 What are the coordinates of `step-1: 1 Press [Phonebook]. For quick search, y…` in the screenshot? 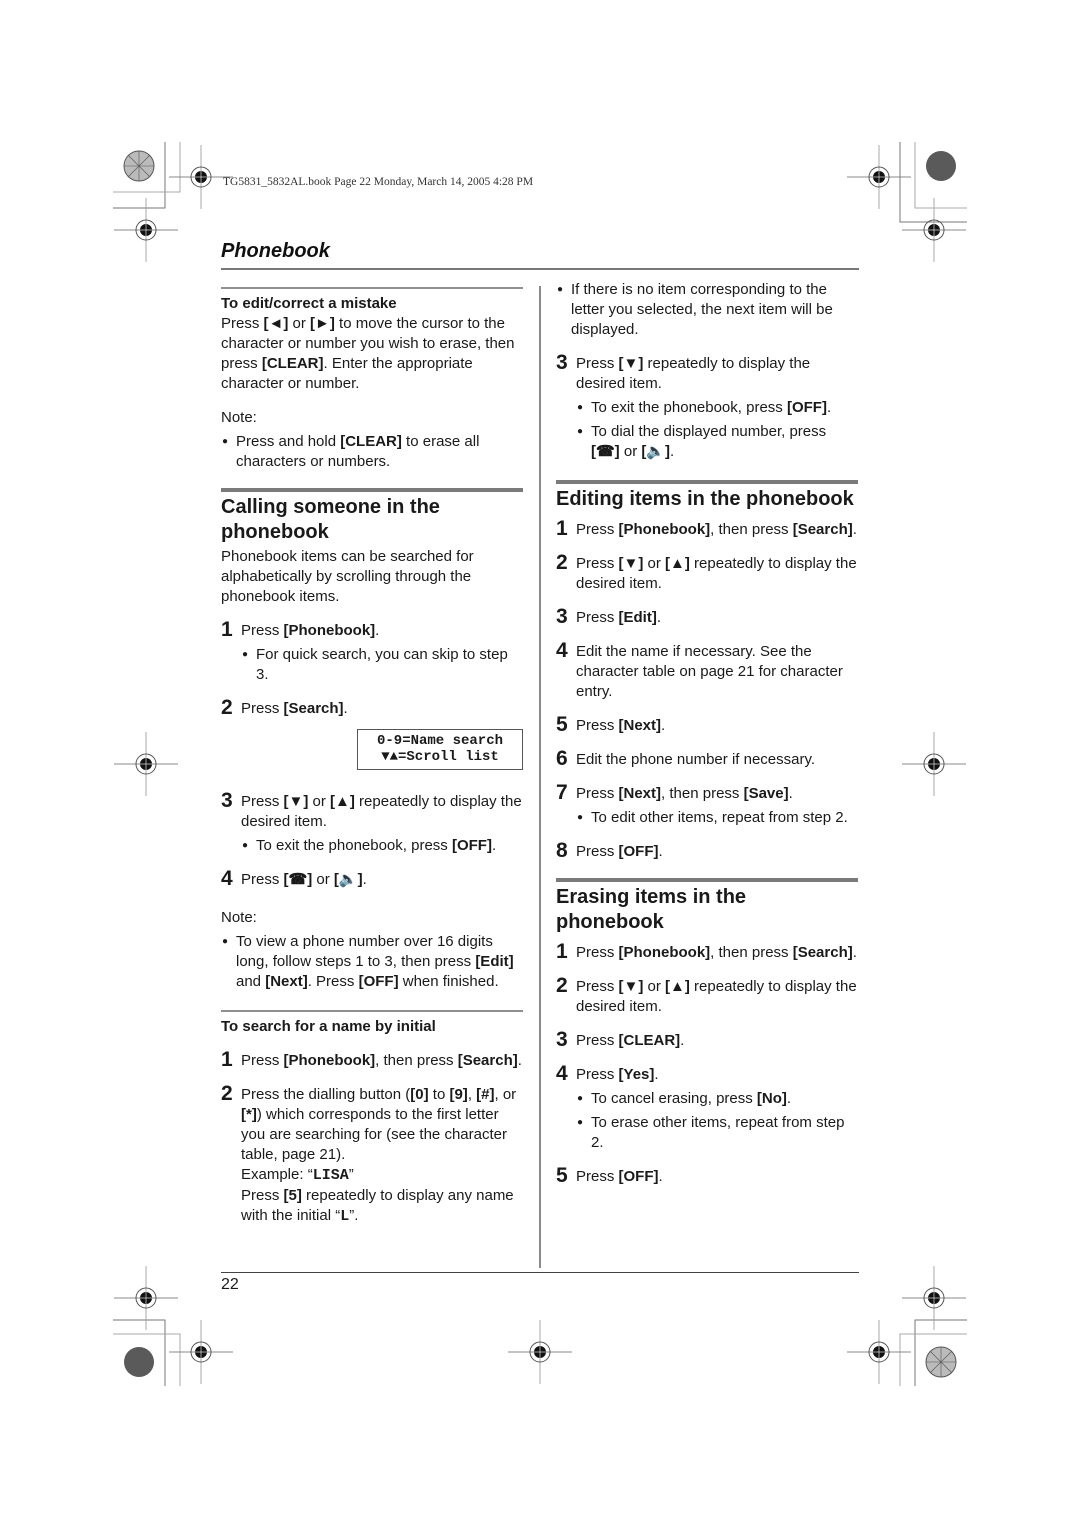 It's located at (372, 652).